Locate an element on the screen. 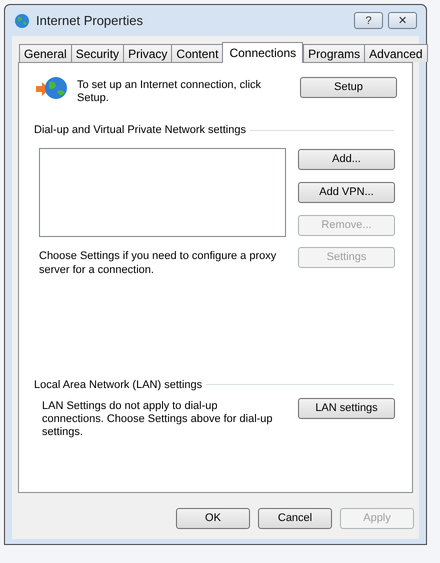 The width and height of the screenshot is (440, 563). group-label: Local Area Network (LAN) settings is located at coordinates (118, 385).